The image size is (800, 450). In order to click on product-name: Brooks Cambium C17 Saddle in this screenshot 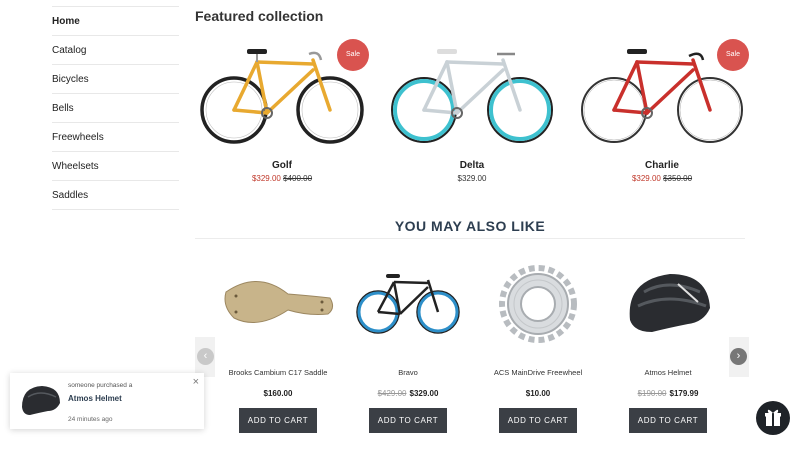, I will do `click(278, 373)`.